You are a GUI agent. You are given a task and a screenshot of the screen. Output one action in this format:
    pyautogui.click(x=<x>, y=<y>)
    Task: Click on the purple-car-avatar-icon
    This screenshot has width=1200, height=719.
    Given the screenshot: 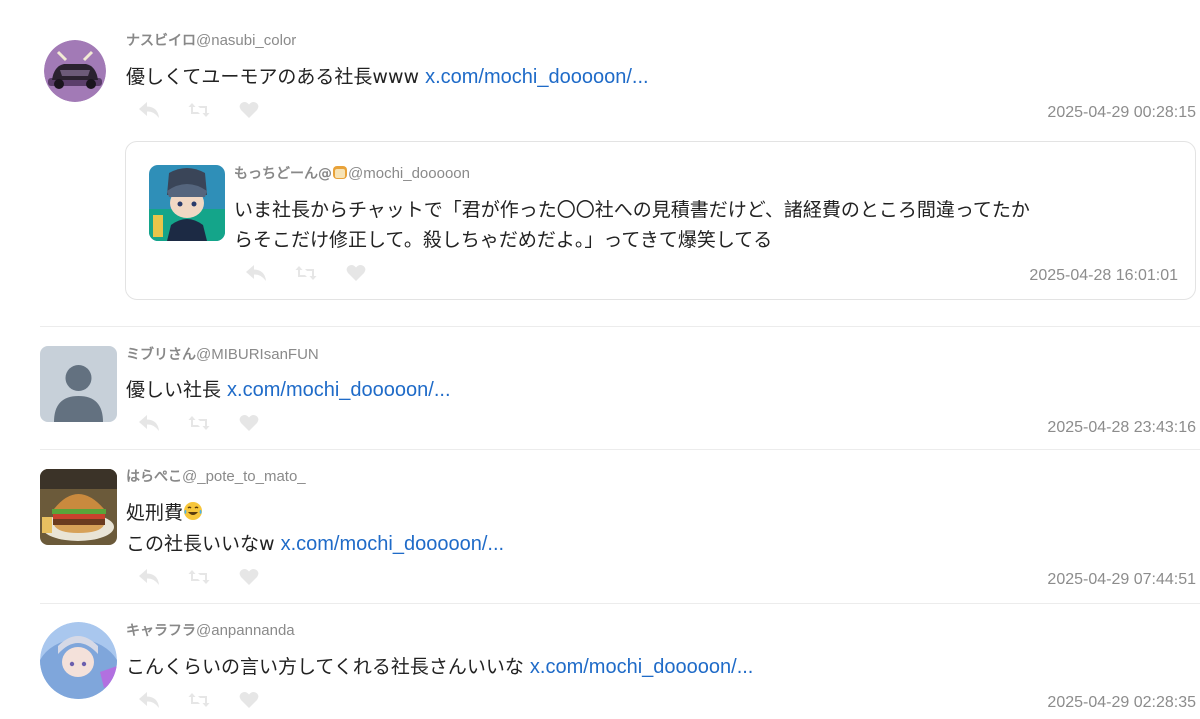 What is the action you would take?
    pyautogui.click(x=75, y=71)
    